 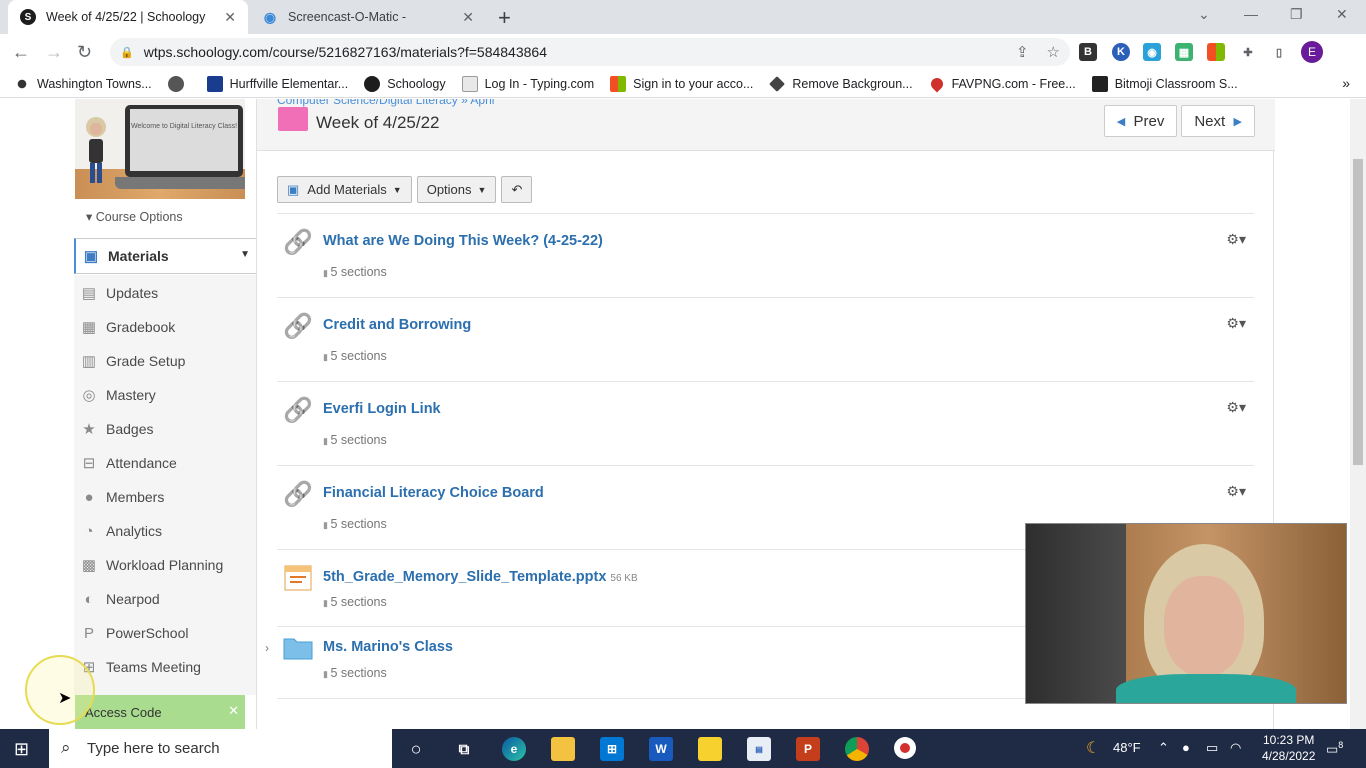 What do you see at coordinates (463, 241) in the screenshot?
I see `material-title-link: What are We Doing This Week? (4-25-22)` at bounding box center [463, 241].